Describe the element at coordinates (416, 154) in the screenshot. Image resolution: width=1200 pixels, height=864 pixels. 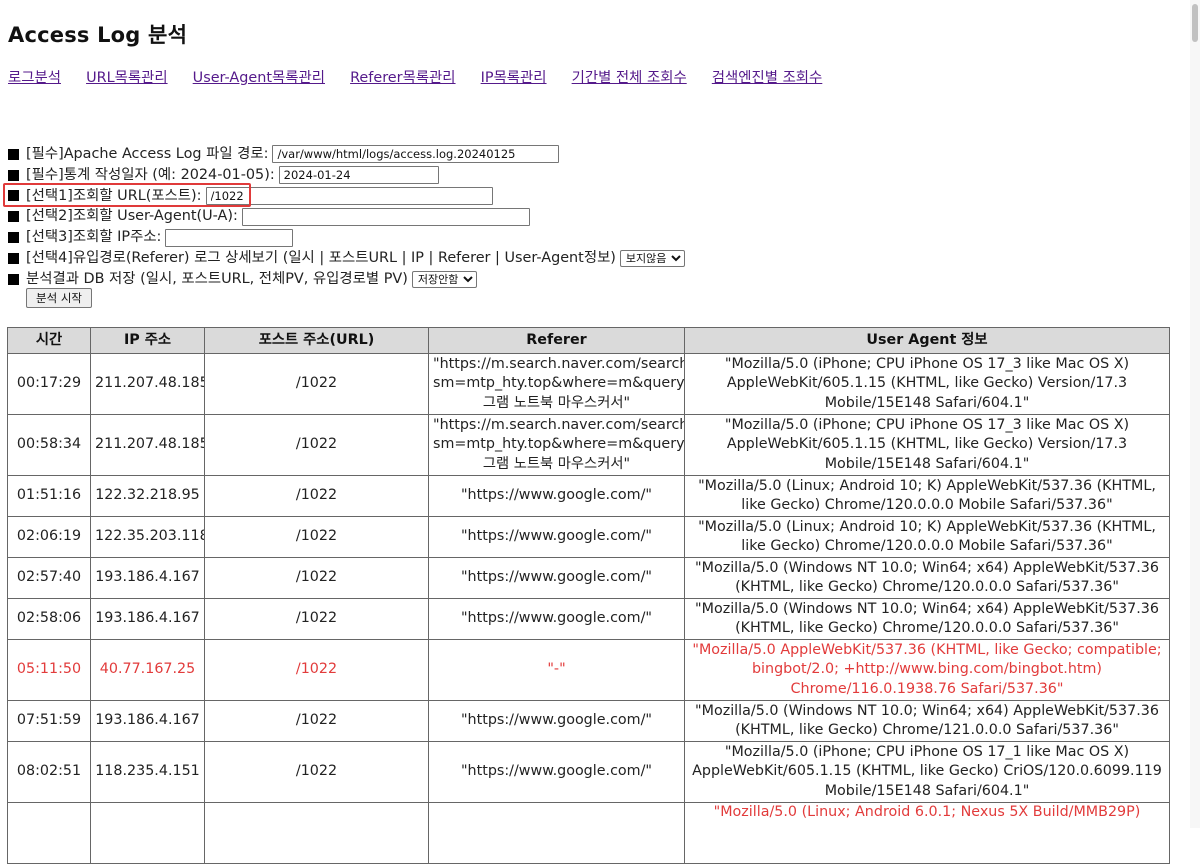
I see `log-path-input` at that location.